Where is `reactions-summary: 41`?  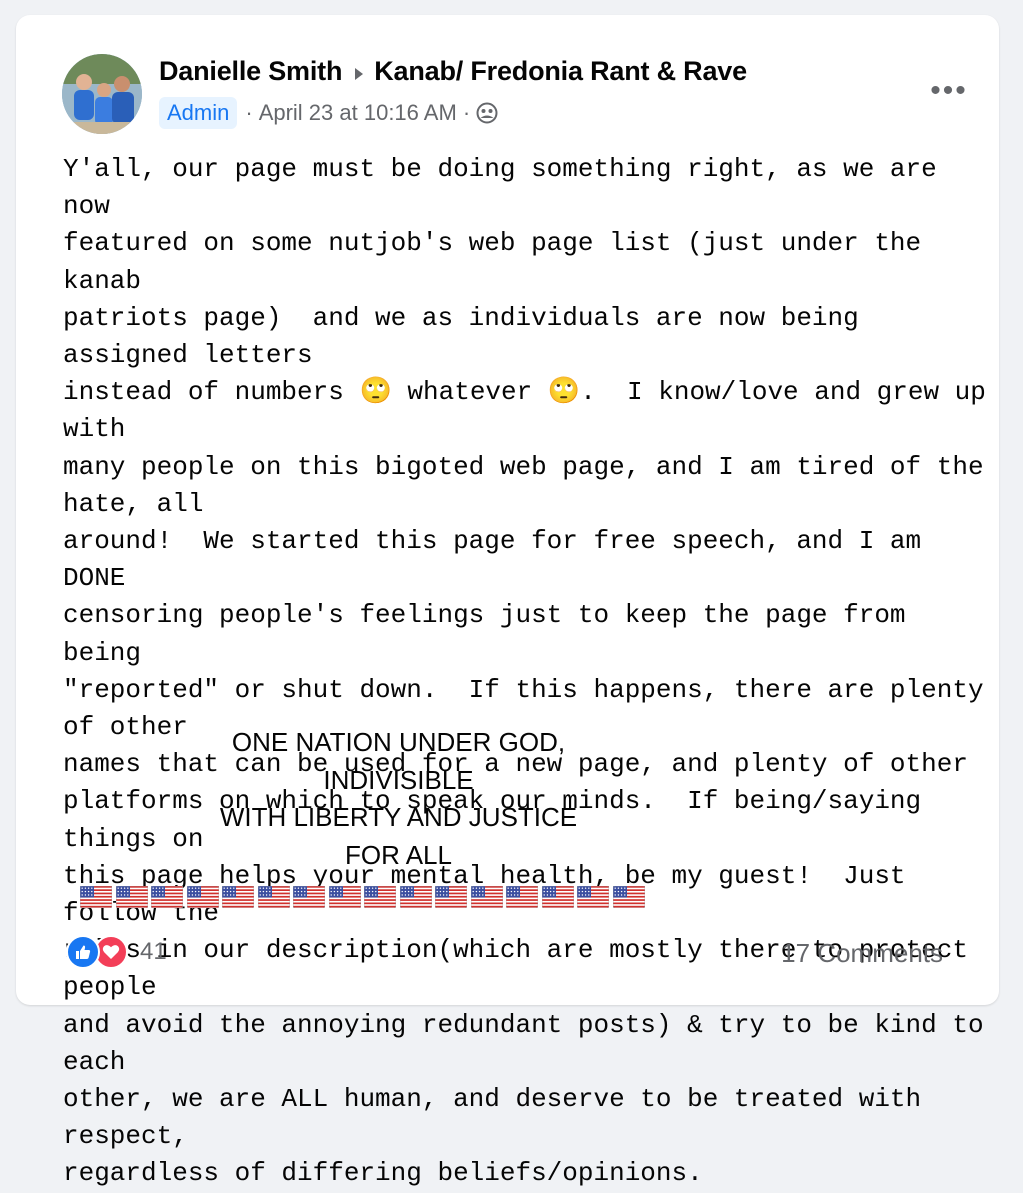
reactions-summary: 41 is located at coordinates (116, 952).